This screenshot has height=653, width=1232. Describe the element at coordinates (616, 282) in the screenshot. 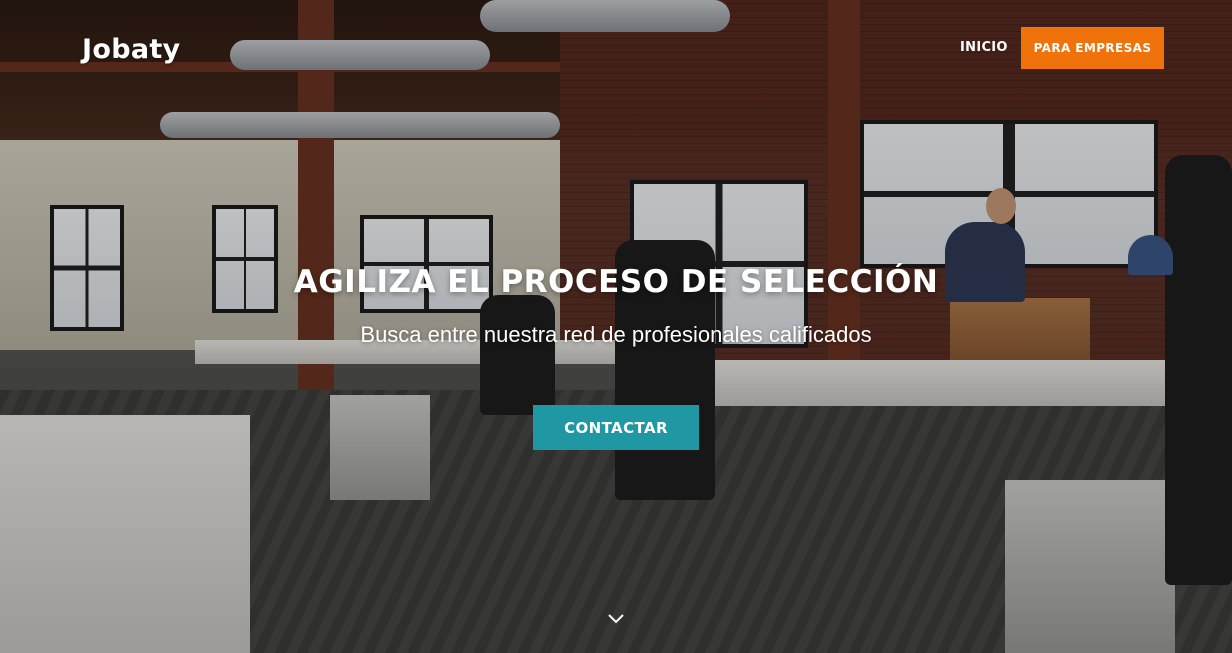

I see `hero-headline: AGILIZA EL PROCESO DE SELECCIÓN` at that location.